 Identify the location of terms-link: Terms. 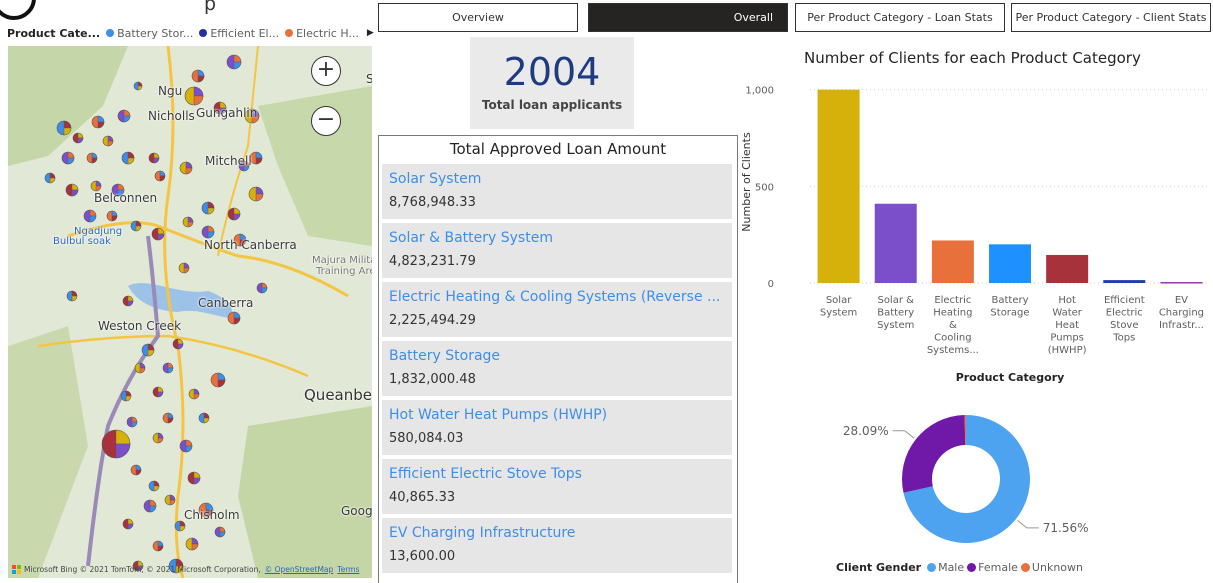
(348, 569).